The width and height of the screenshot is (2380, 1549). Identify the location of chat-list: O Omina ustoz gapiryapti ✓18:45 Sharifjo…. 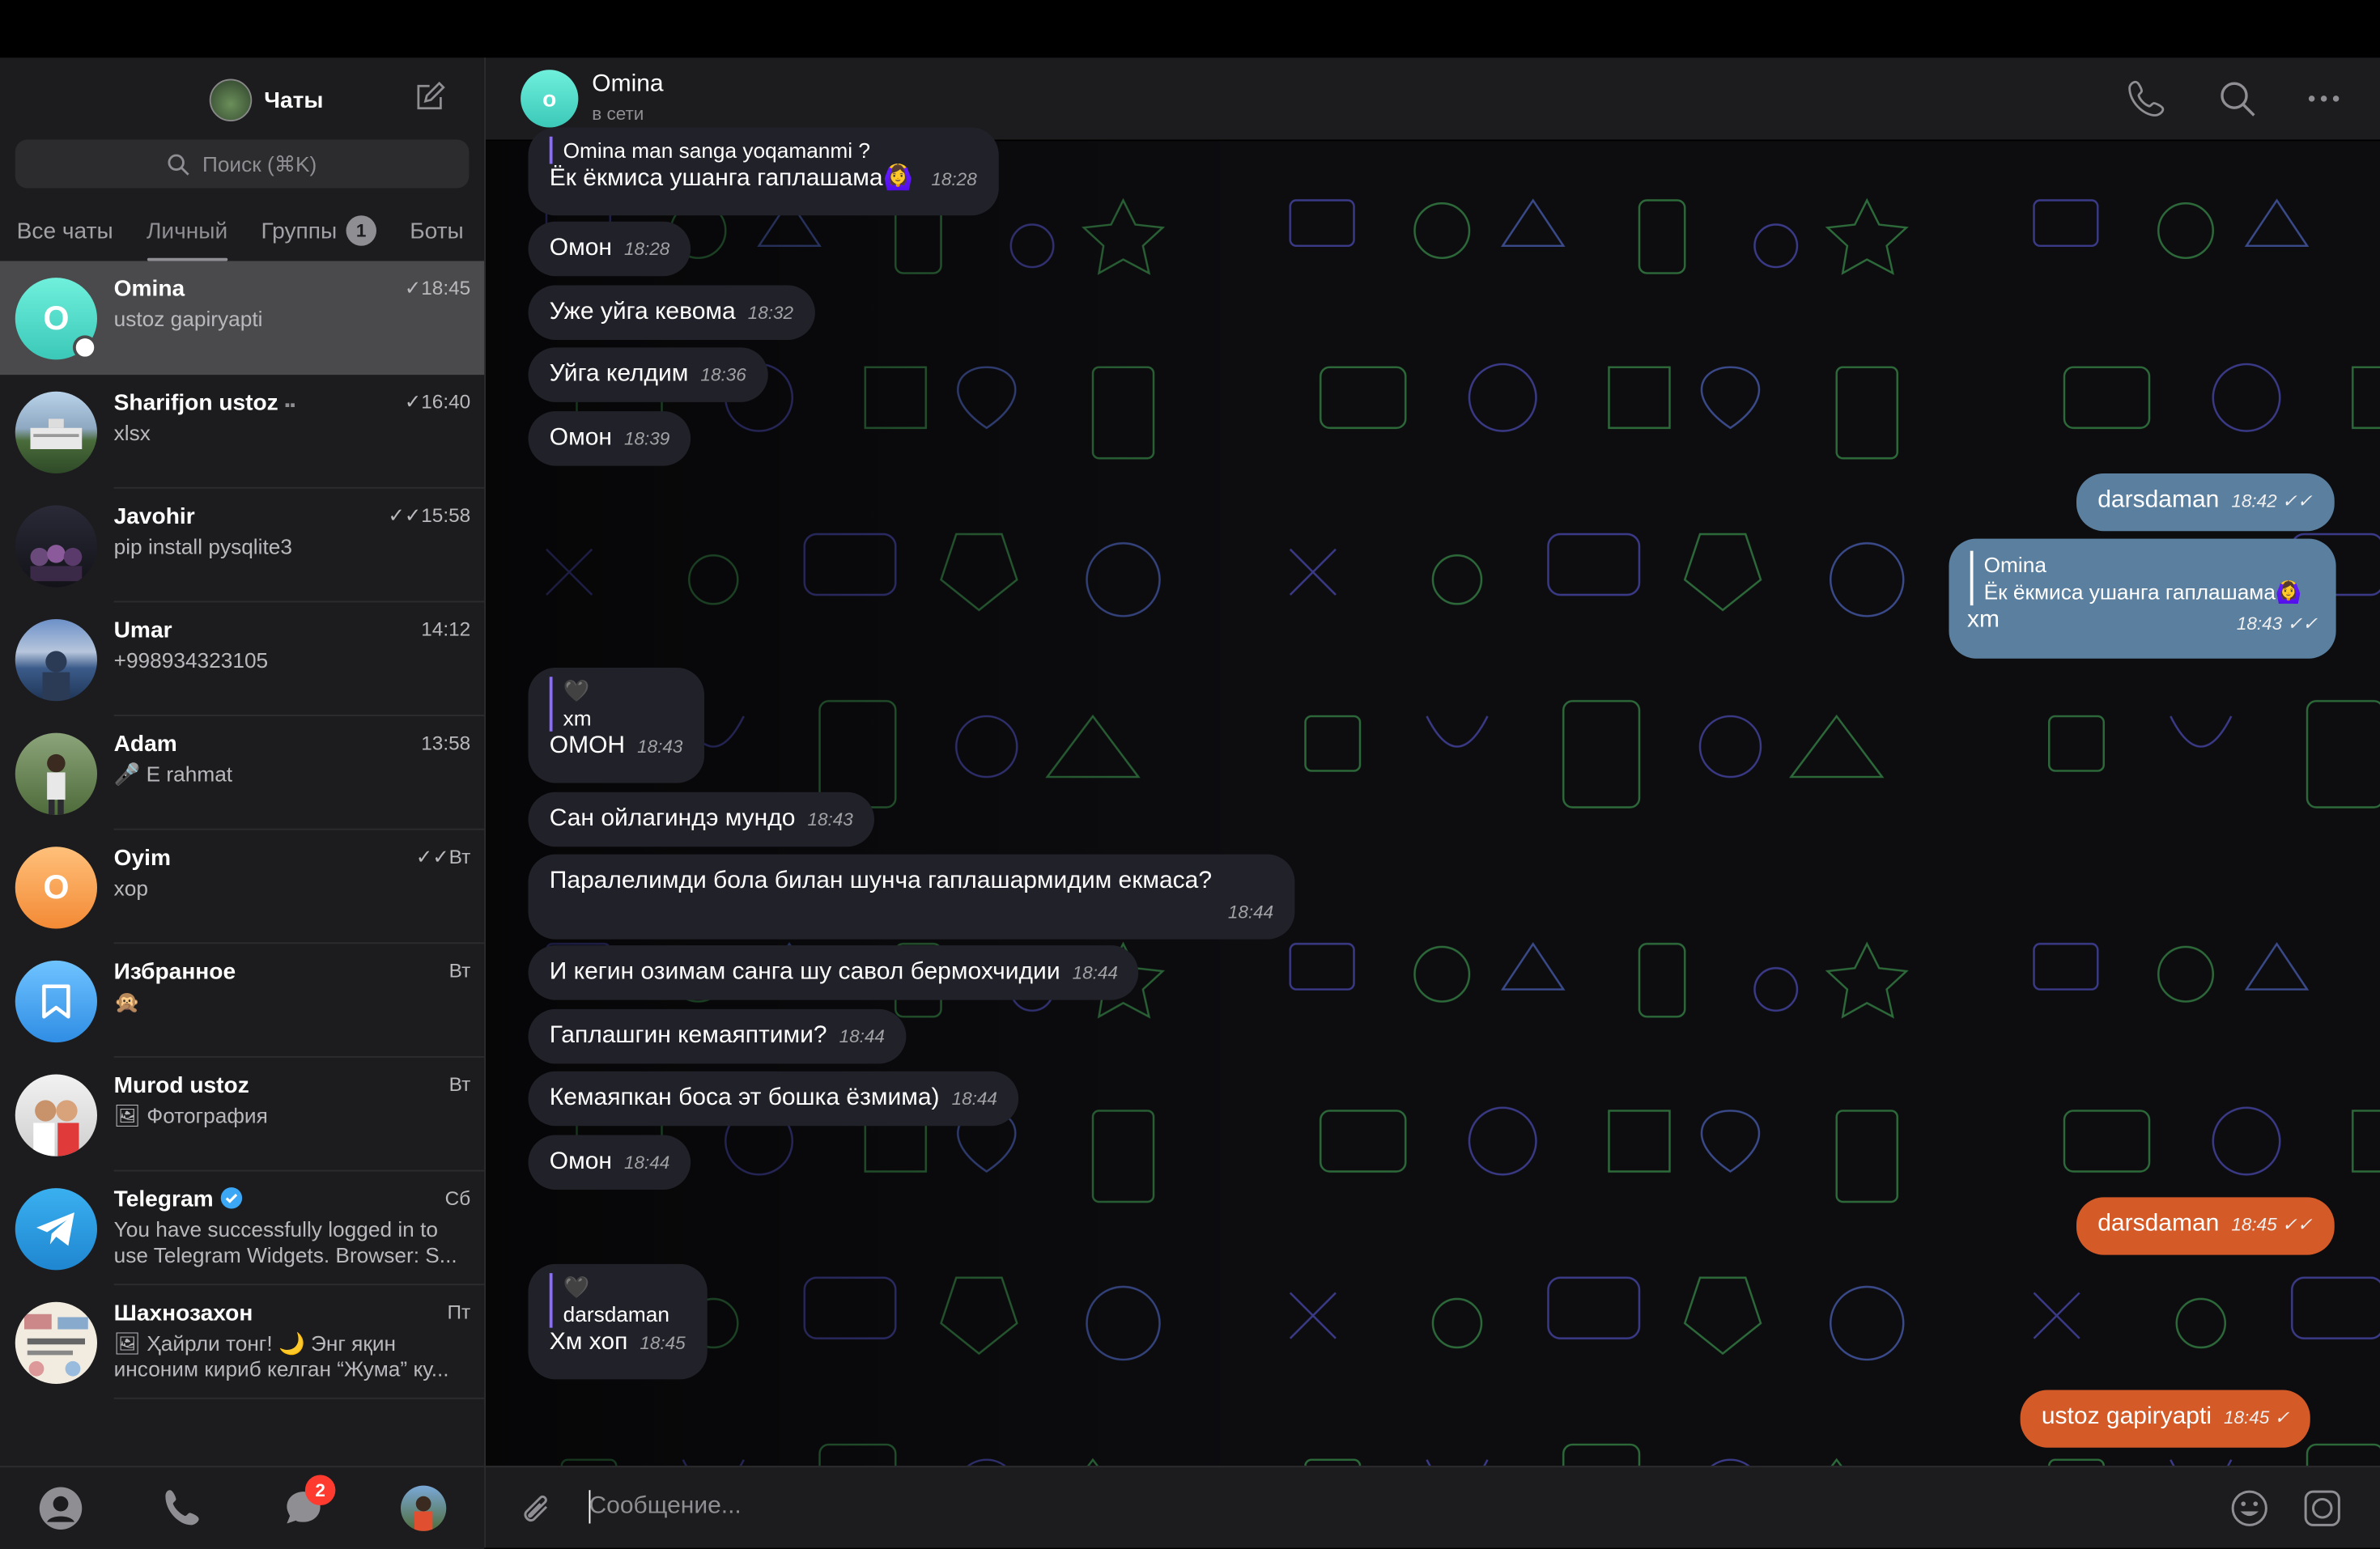
(242, 830).